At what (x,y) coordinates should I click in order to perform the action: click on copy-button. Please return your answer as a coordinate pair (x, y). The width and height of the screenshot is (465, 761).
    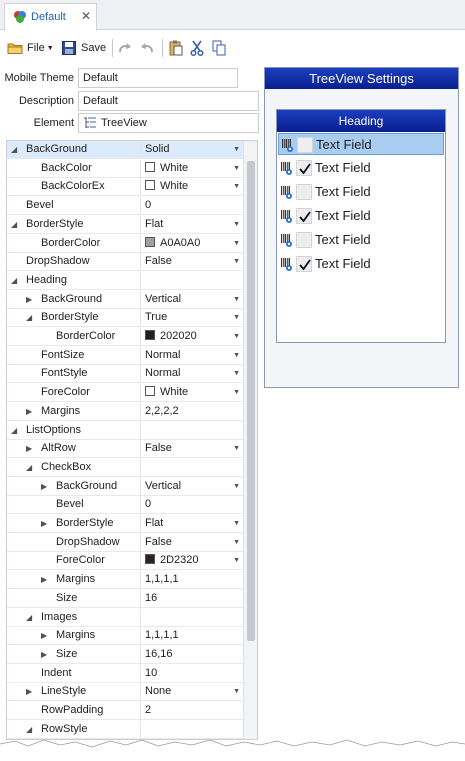
    Looking at the image, I should click on (219, 48).